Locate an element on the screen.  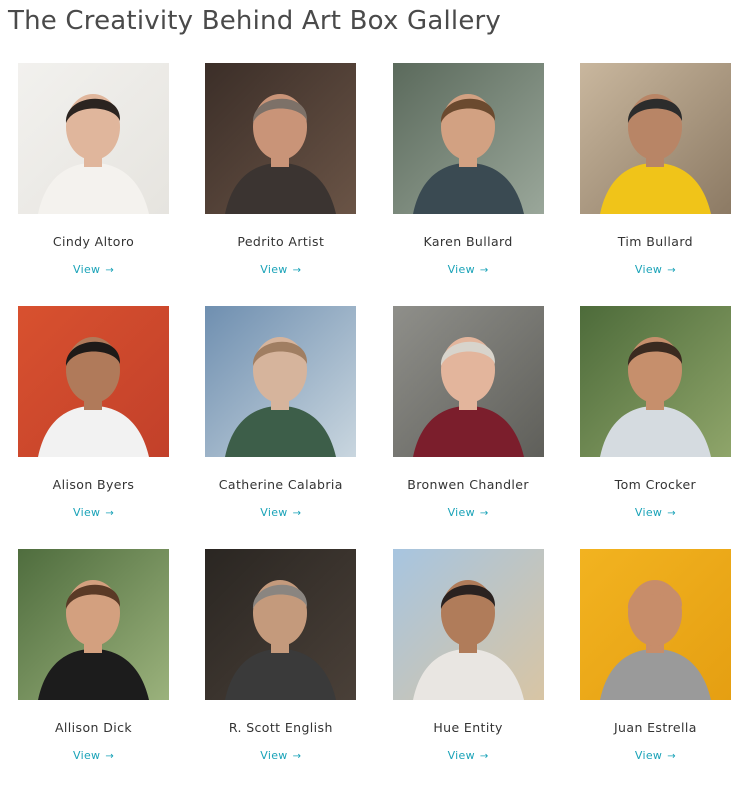
artist-card: Alison Byers View → is located at coordinates (93, 427).